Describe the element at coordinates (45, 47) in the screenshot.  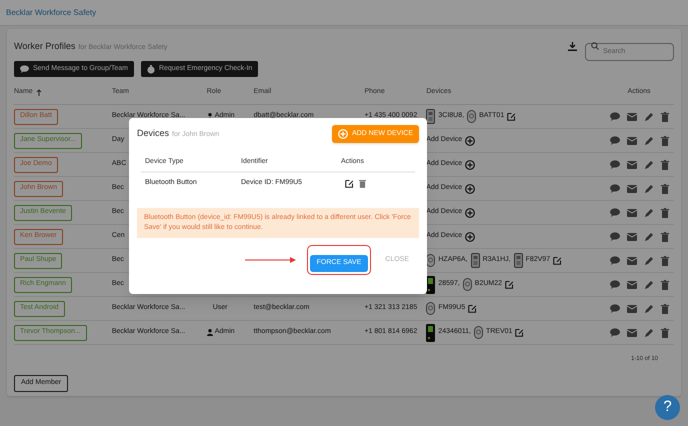
I see `panel-title: Worker Profiles` at that location.